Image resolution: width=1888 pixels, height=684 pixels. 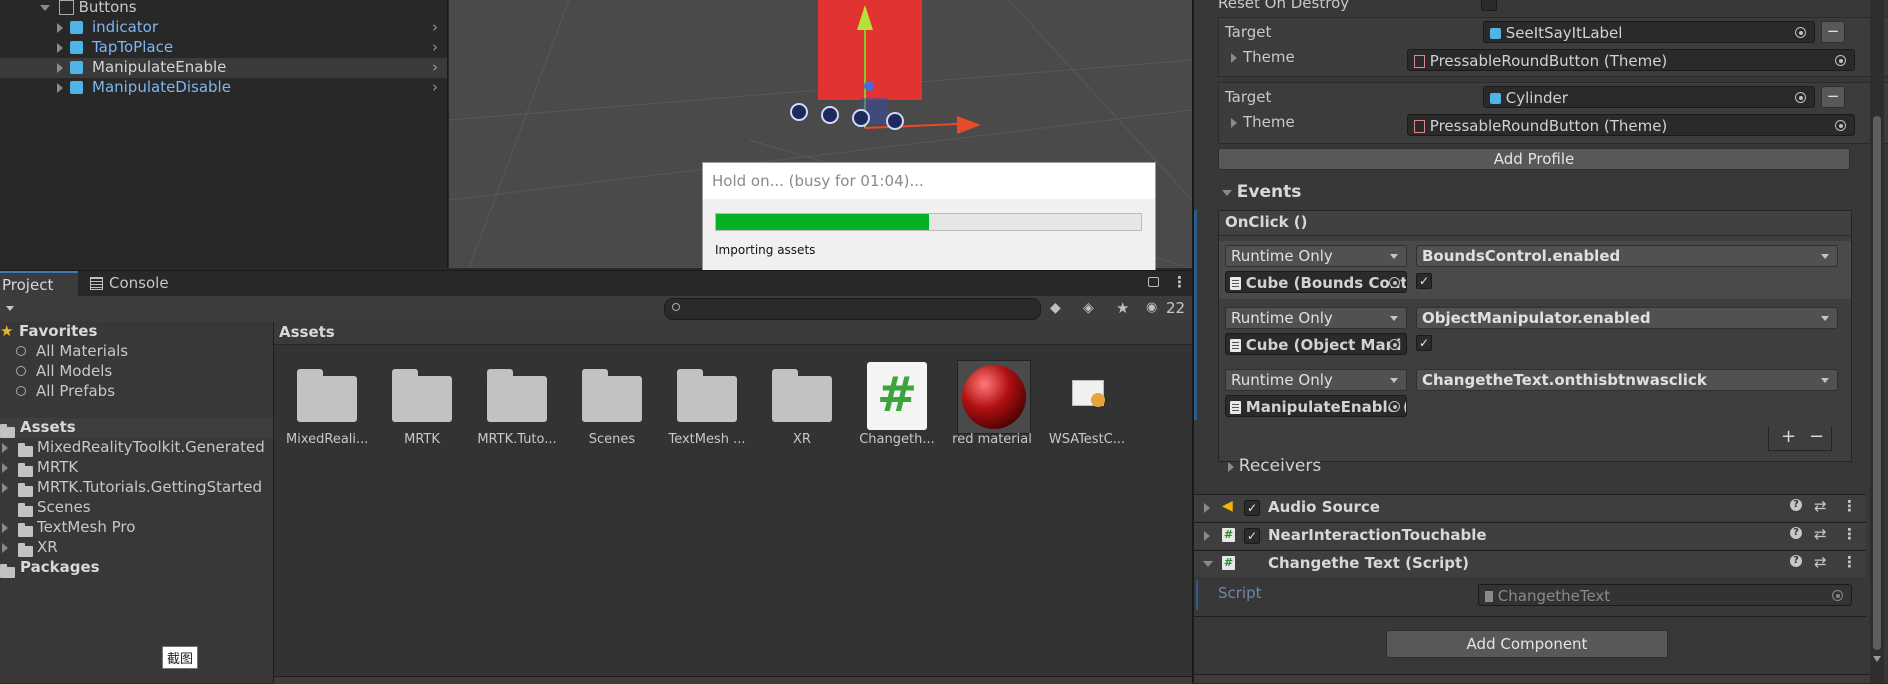 What do you see at coordinates (1316, 282) in the screenshot?
I see `event-object-field: Cube (Bounds Cont` at bounding box center [1316, 282].